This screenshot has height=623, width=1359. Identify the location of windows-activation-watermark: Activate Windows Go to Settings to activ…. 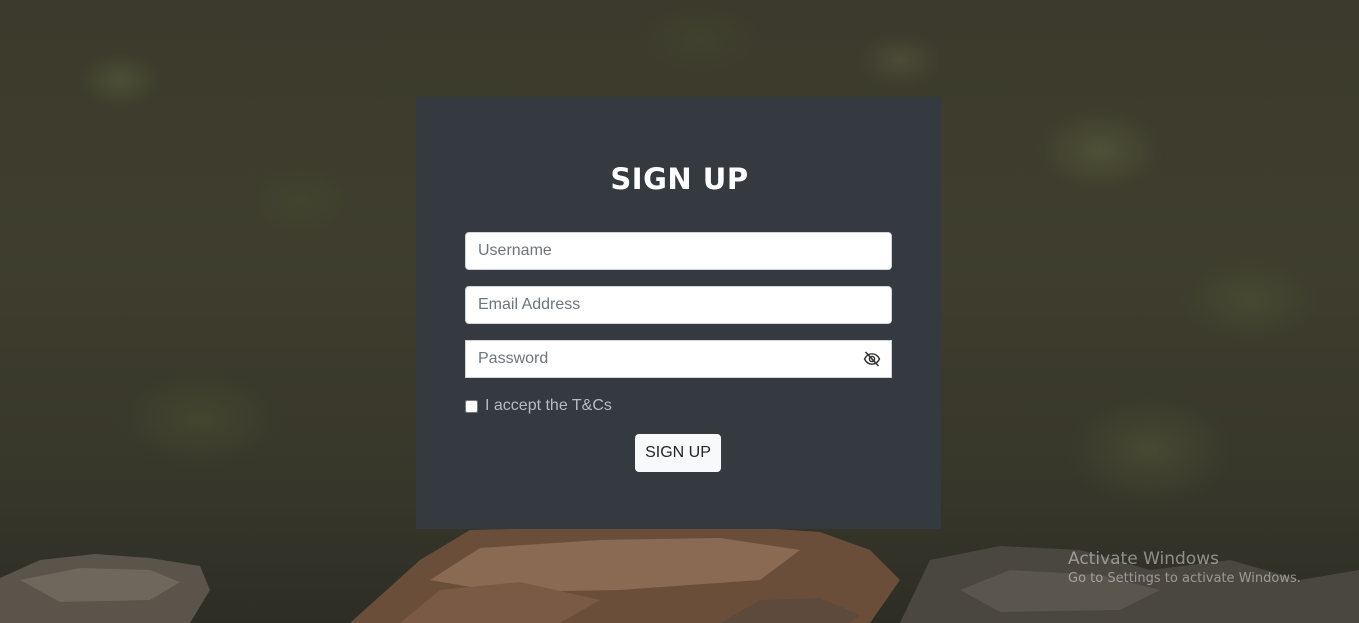
(1184, 568).